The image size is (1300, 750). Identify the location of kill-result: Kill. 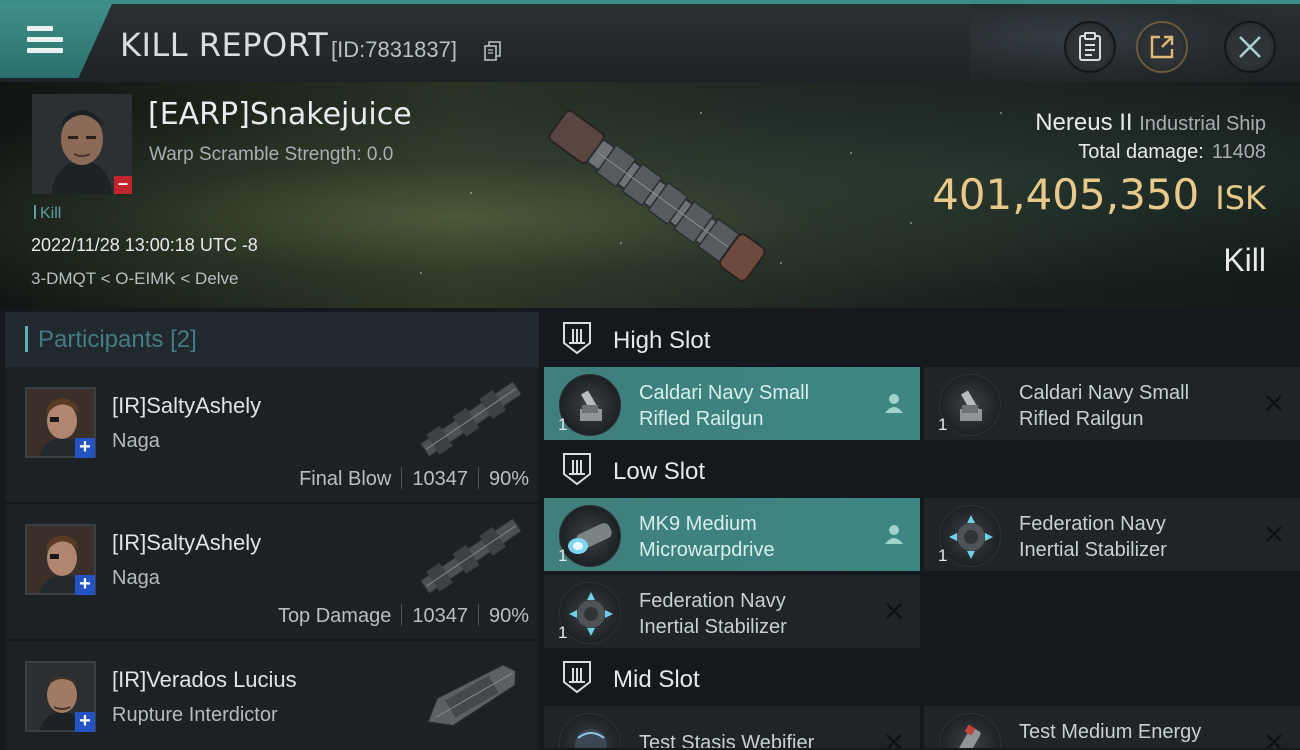
(1244, 260).